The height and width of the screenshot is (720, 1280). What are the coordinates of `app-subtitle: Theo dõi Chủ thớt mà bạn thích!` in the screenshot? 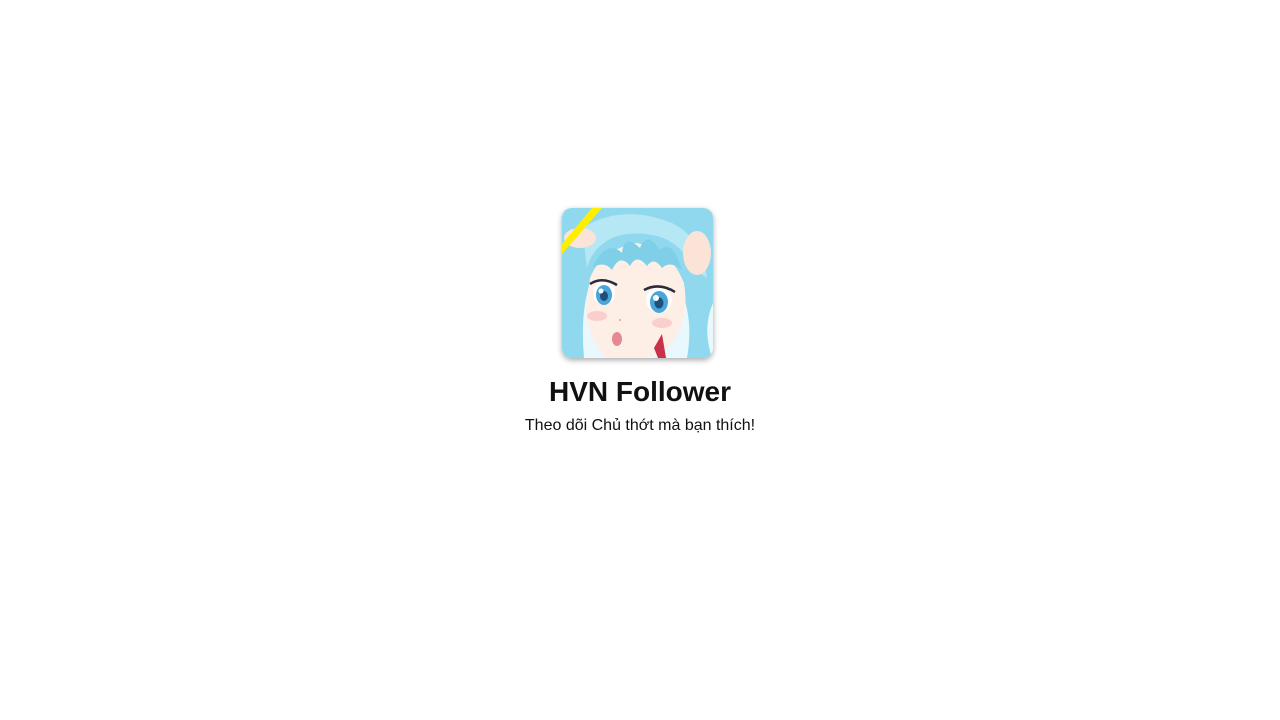 It's located at (640, 425).